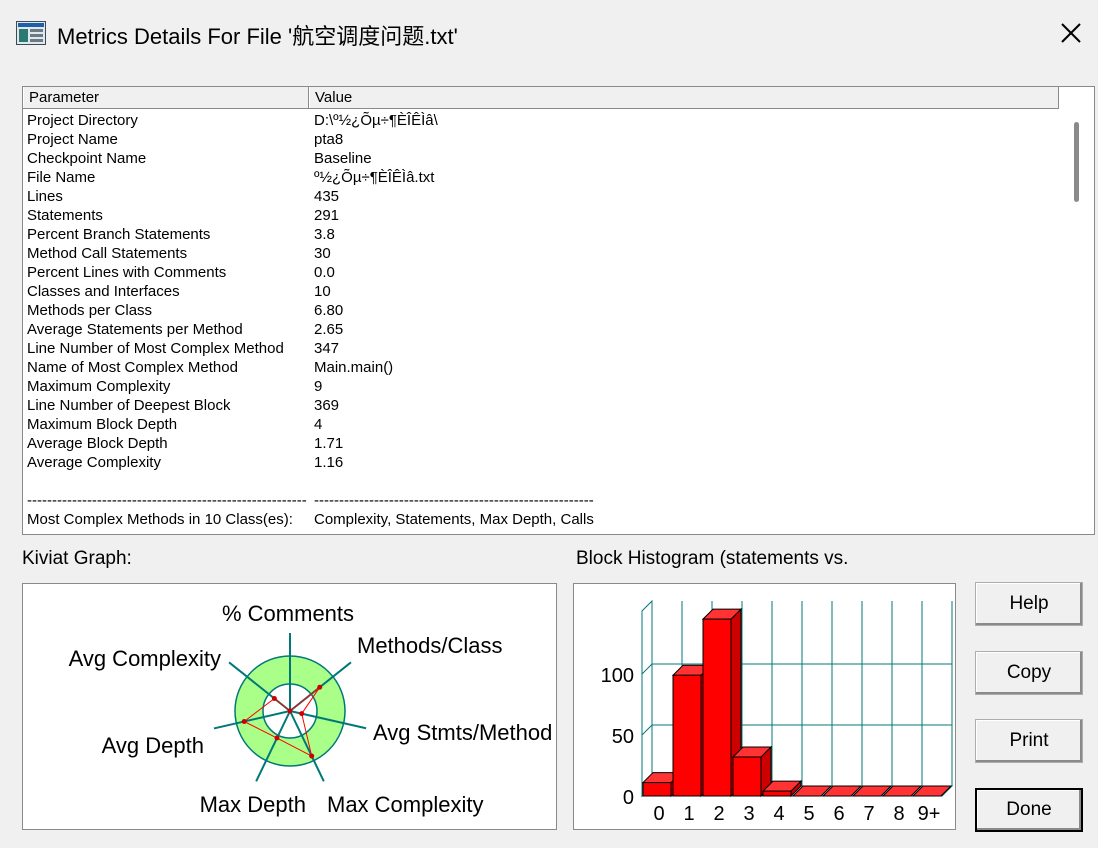 This screenshot has width=1098, height=848. I want to click on value-cell: 1.71, so click(329, 443).